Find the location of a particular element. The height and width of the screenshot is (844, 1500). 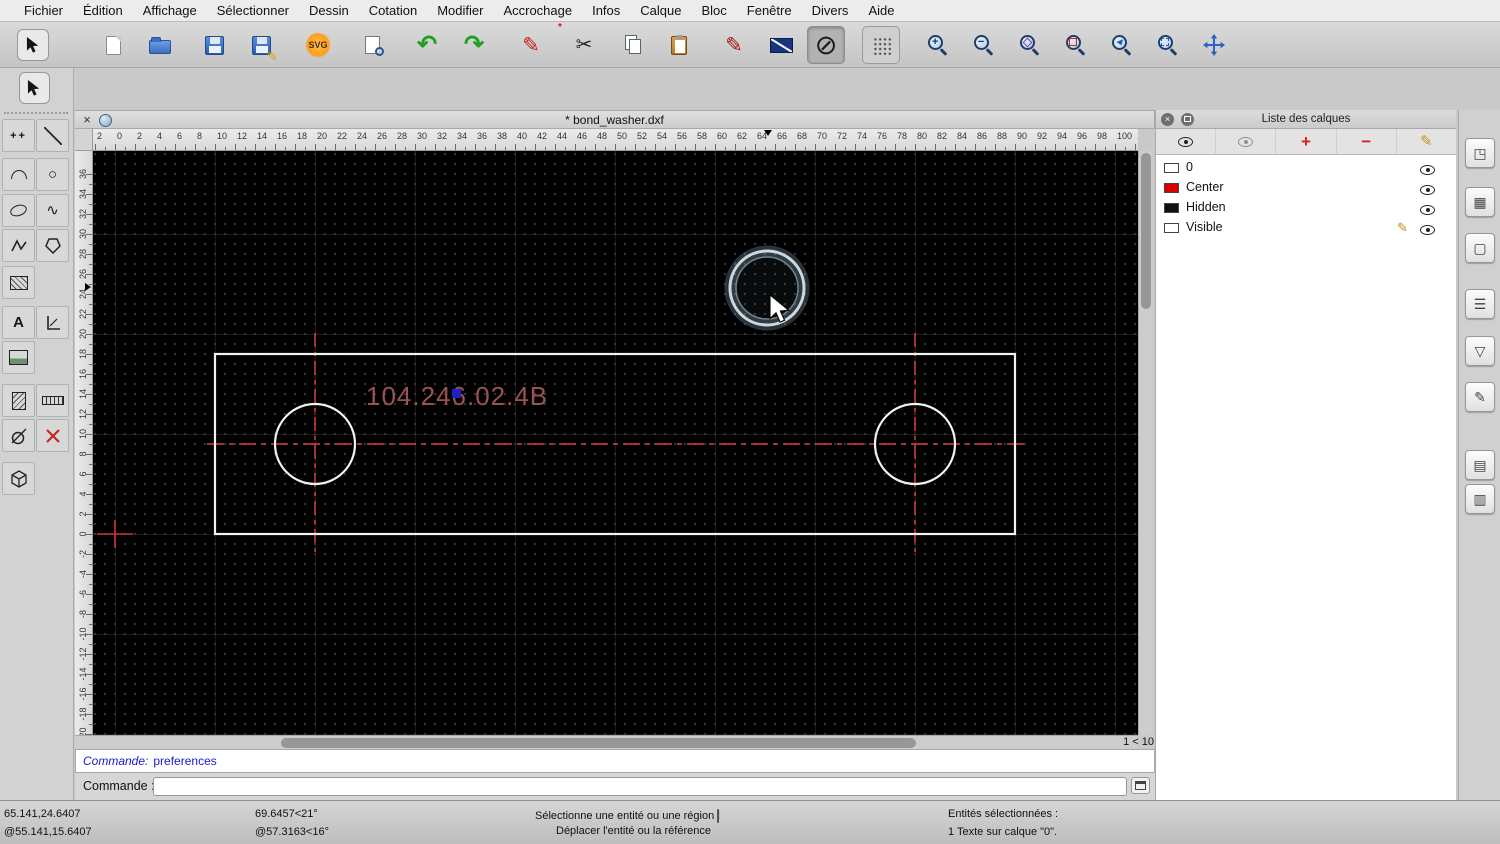

horizontal-scrollbar is located at coordinates (606, 742).